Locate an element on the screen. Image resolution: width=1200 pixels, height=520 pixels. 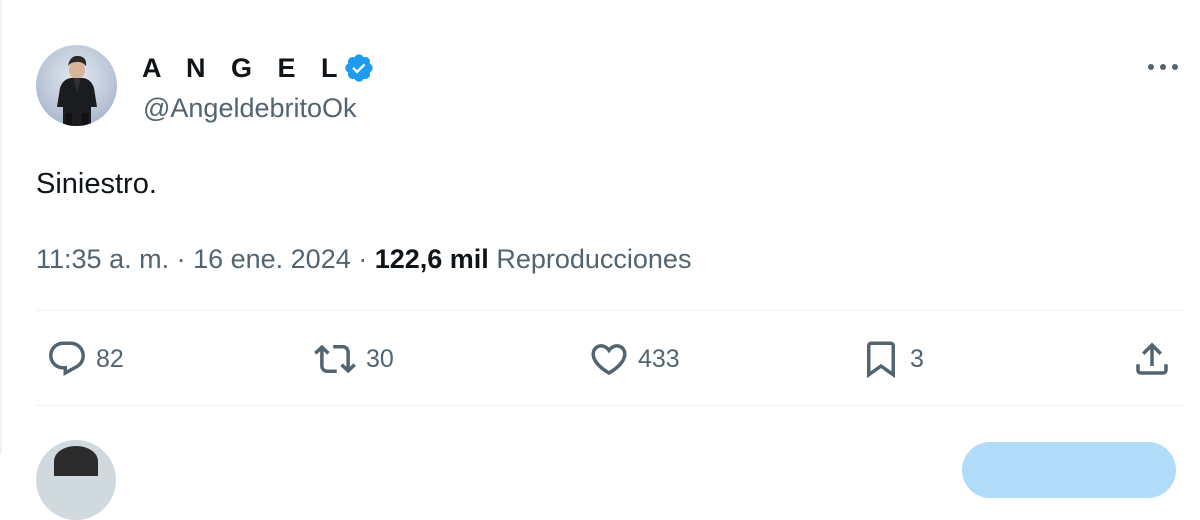
like-icon is located at coordinates (609, 360).